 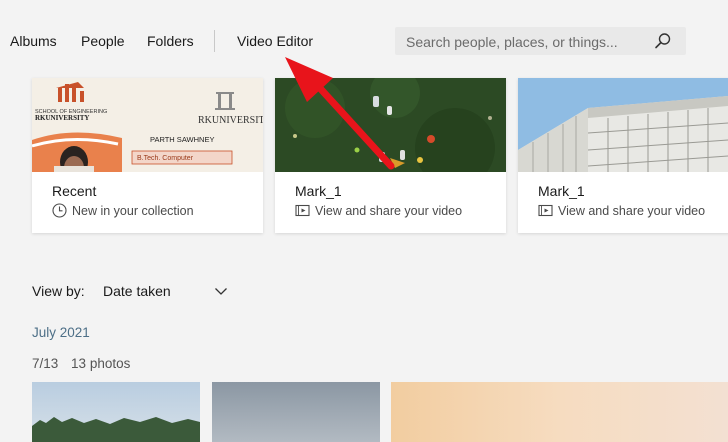 I want to click on nav-people: People, so click(x=103, y=41).